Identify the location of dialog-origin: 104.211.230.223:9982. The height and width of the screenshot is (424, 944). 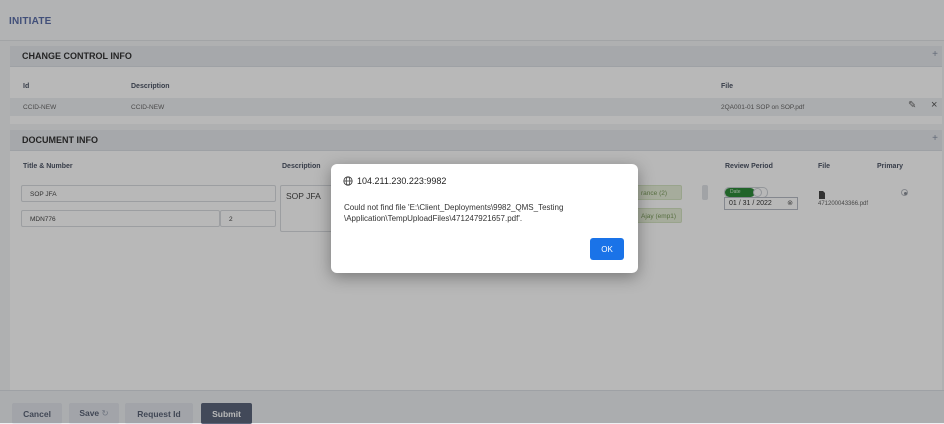
(402, 181).